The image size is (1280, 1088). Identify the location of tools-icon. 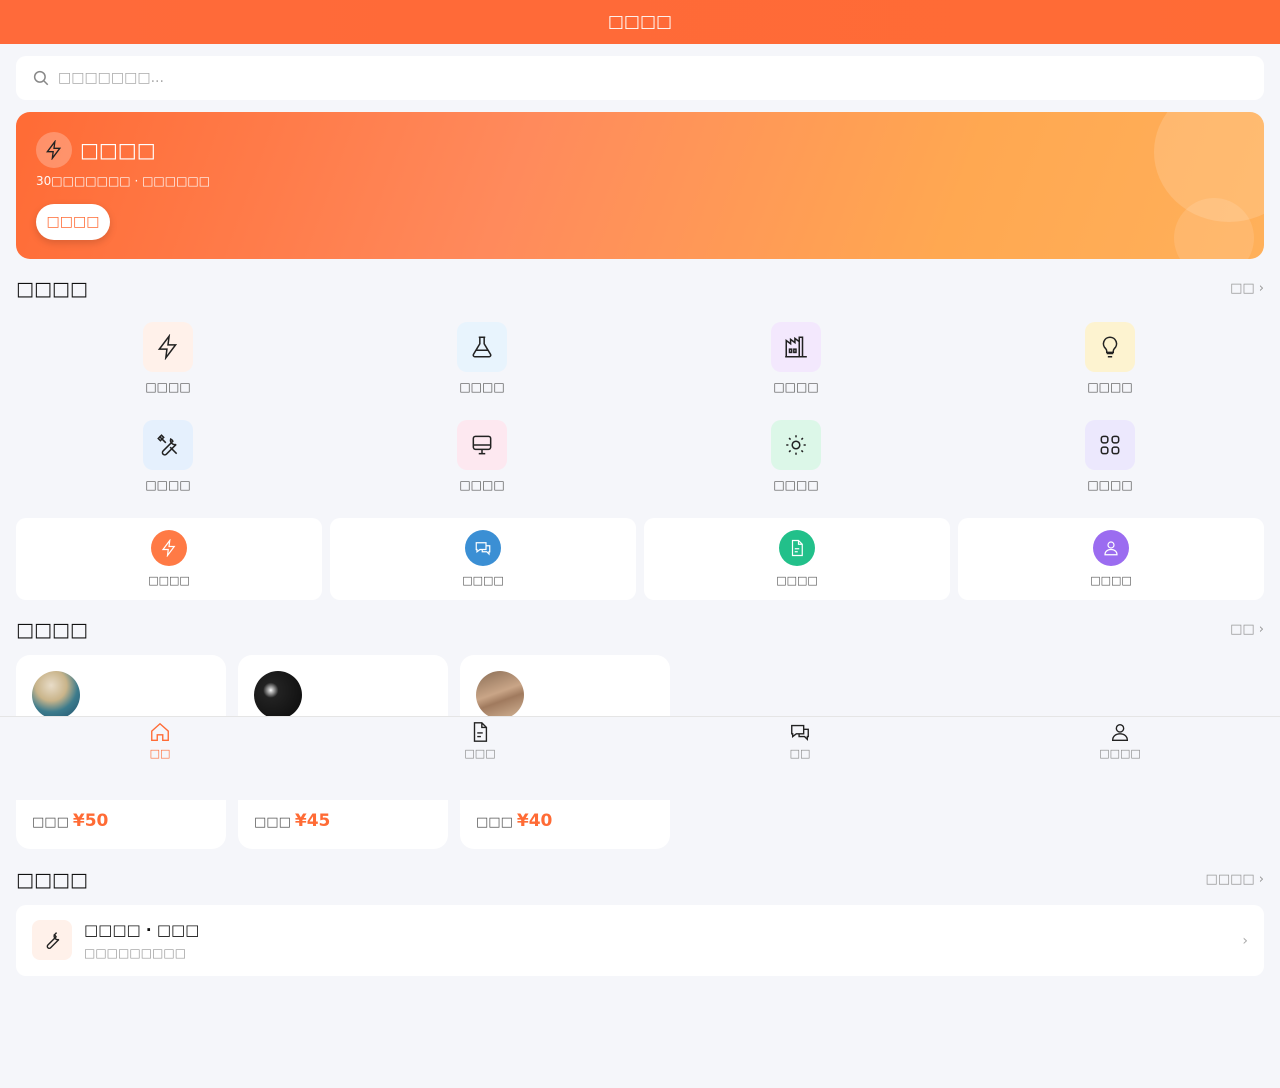
(168, 445).